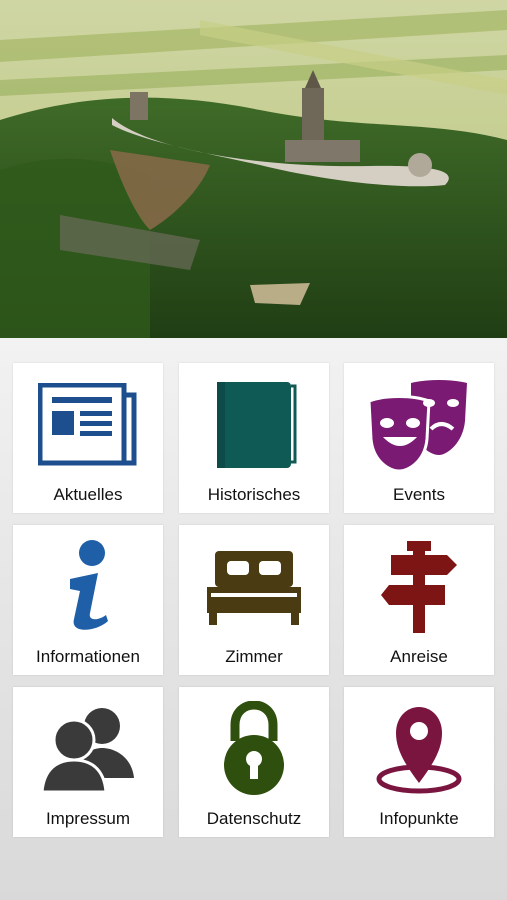 The height and width of the screenshot is (900, 507). I want to click on menu-tile-infopunkte: Infopunkte, so click(419, 762).